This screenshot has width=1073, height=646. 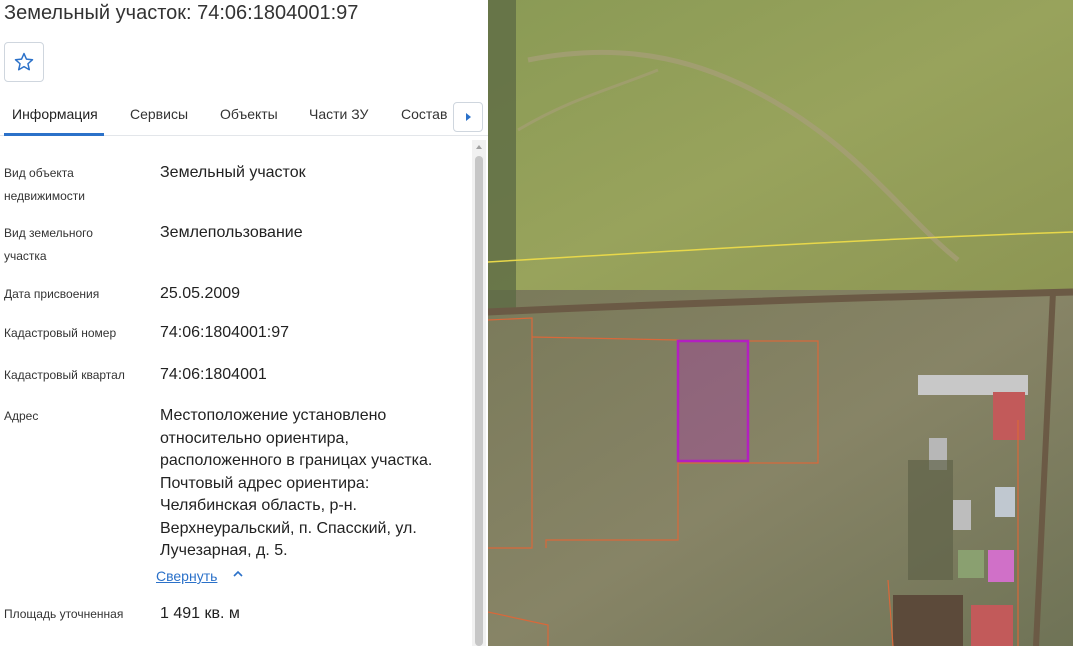 What do you see at coordinates (231, 232) in the screenshot?
I see `field-value: Землепользование` at bounding box center [231, 232].